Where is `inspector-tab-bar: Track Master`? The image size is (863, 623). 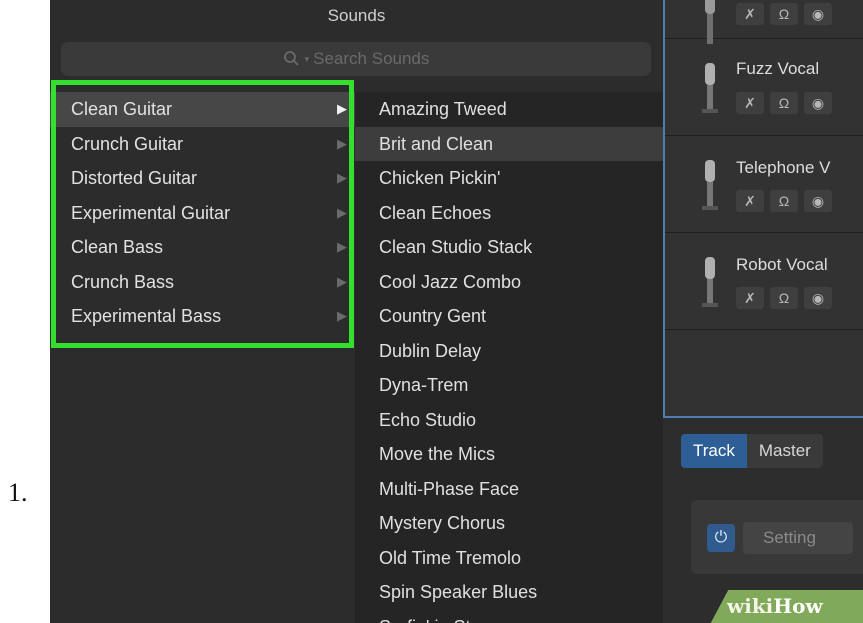 inspector-tab-bar: Track Master is located at coordinates (752, 451).